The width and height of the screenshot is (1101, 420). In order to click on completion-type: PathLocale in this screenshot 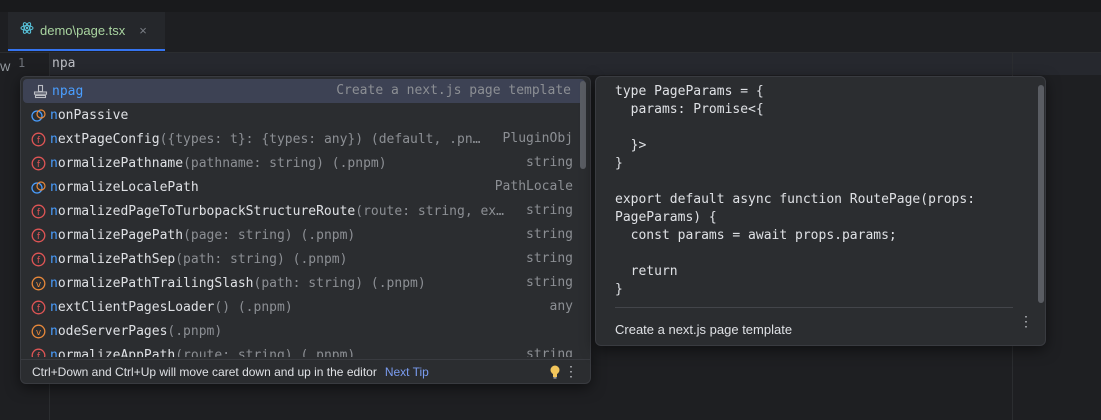, I will do `click(530, 186)`.